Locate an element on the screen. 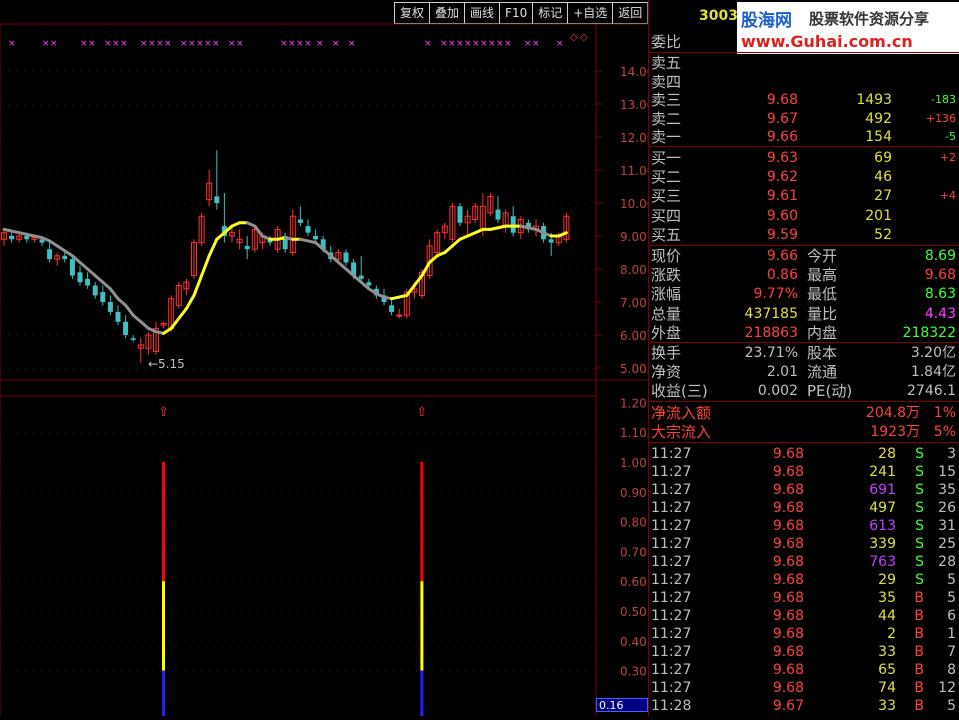 This screenshot has width=959, height=720. trade-count: 31 is located at coordinates (947, 526).